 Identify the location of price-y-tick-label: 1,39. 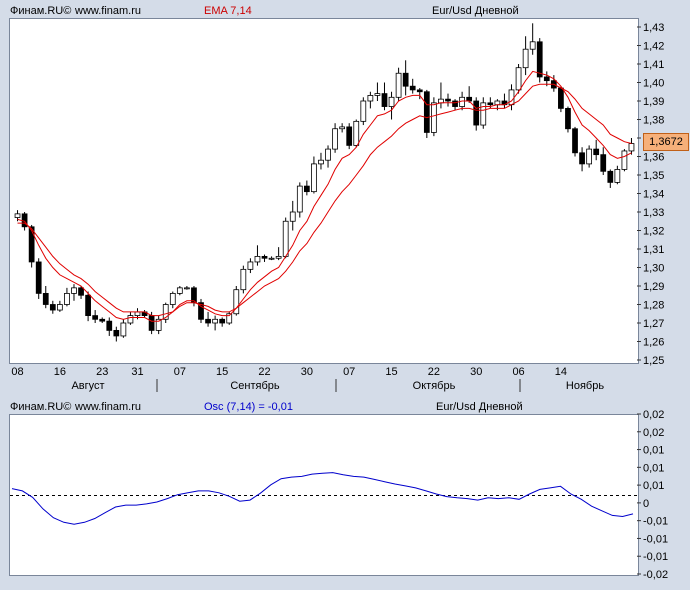
(653, 102).